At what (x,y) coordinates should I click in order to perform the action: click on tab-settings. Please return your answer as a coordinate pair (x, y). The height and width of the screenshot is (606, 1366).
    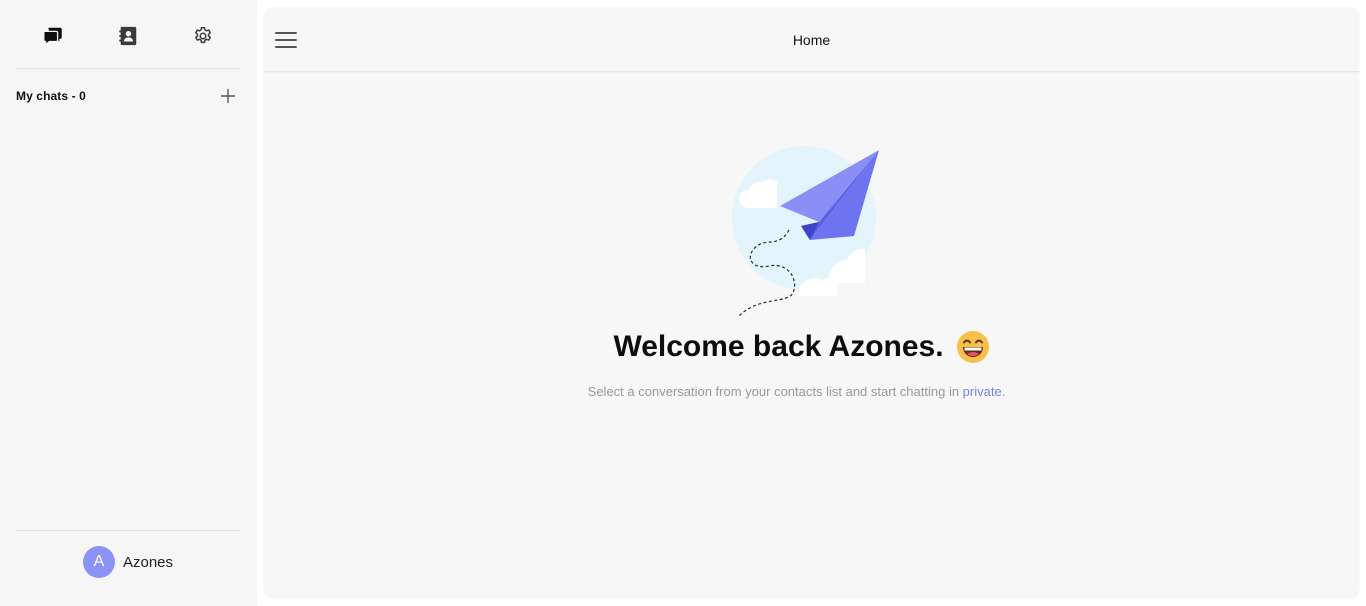
    Looking at the image, I should click on (203, 36).